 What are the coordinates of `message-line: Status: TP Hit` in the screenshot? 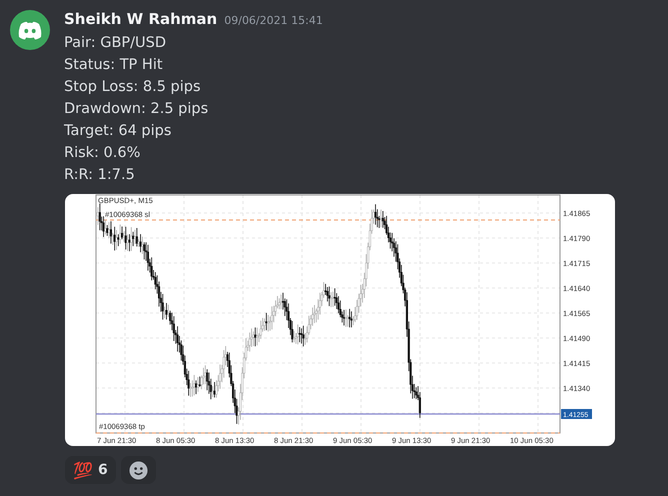 It's located at (114, 65).